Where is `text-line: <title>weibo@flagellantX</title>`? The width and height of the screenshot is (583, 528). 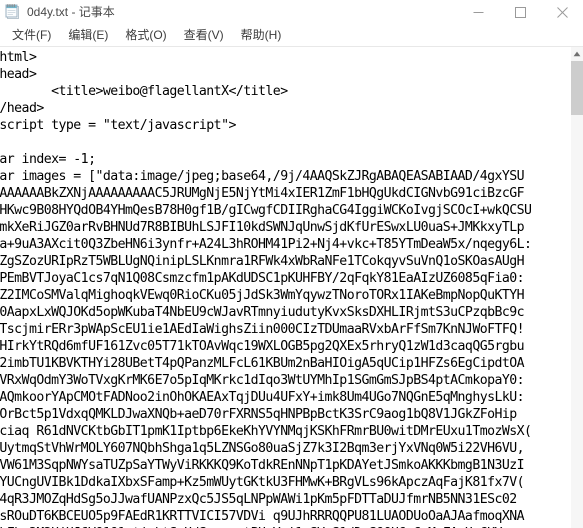
text-line: <title>weibo@flagellantX</title> is located at coordinates (144, 91).